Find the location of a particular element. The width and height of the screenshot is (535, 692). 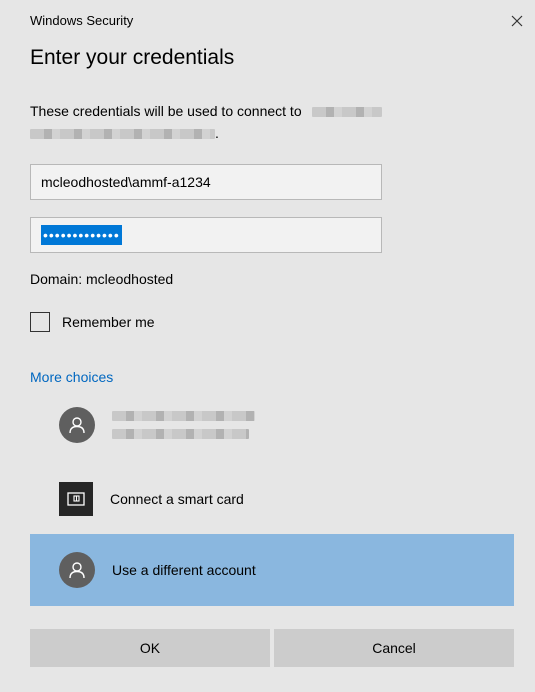

saved-account-option is located at coordinates (272, 425).